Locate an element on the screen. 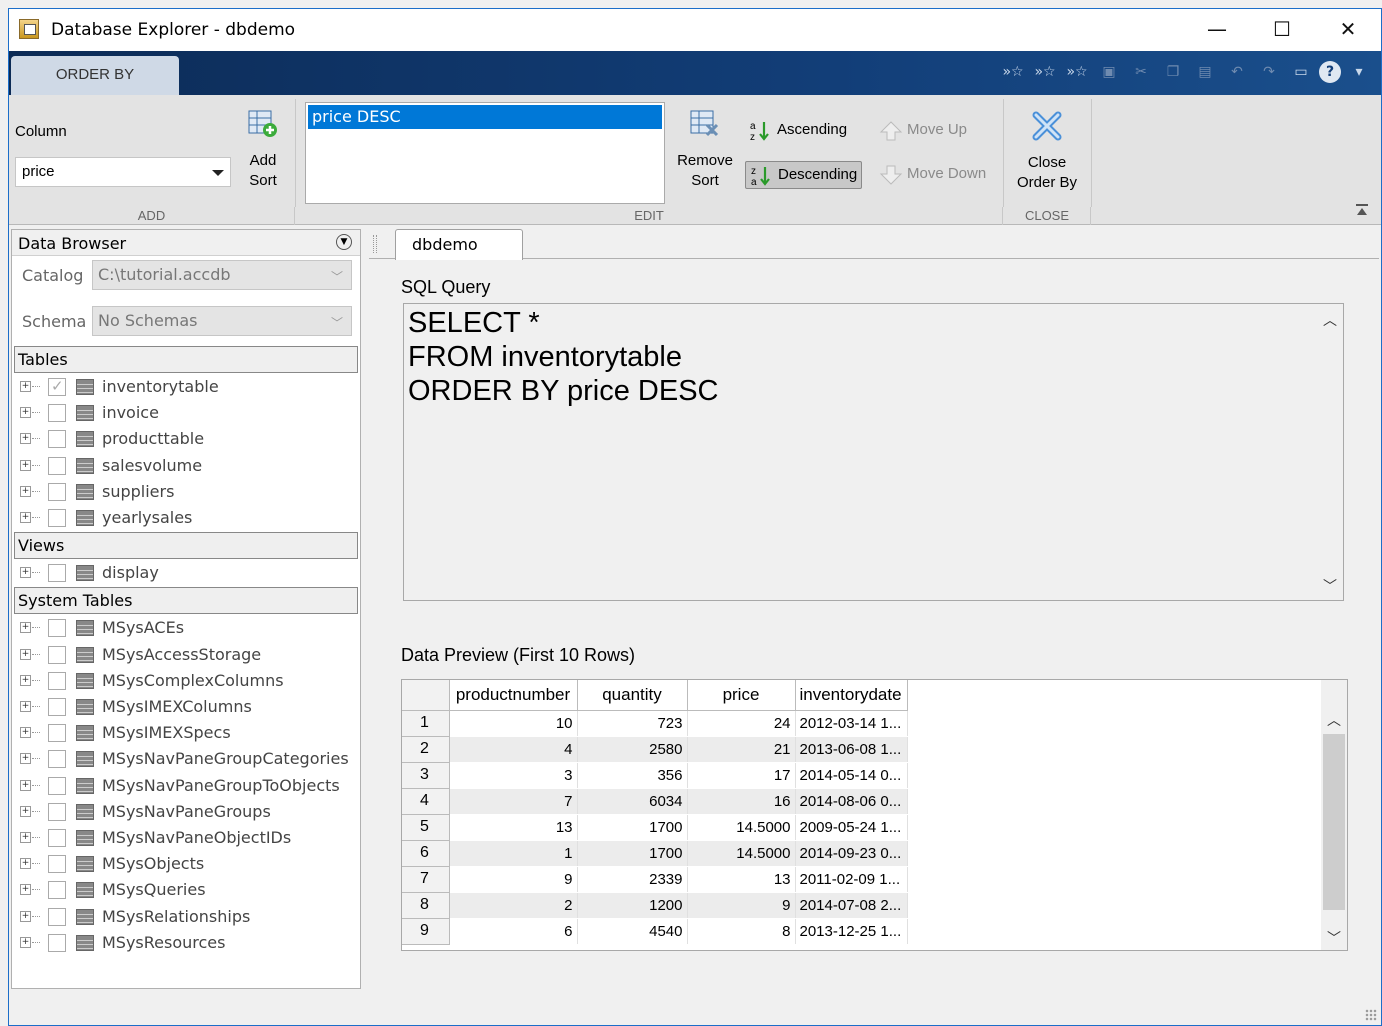 This screenshot has height=1026, width=1382. column-header: inventorydate is located at coordinates (851, 695).